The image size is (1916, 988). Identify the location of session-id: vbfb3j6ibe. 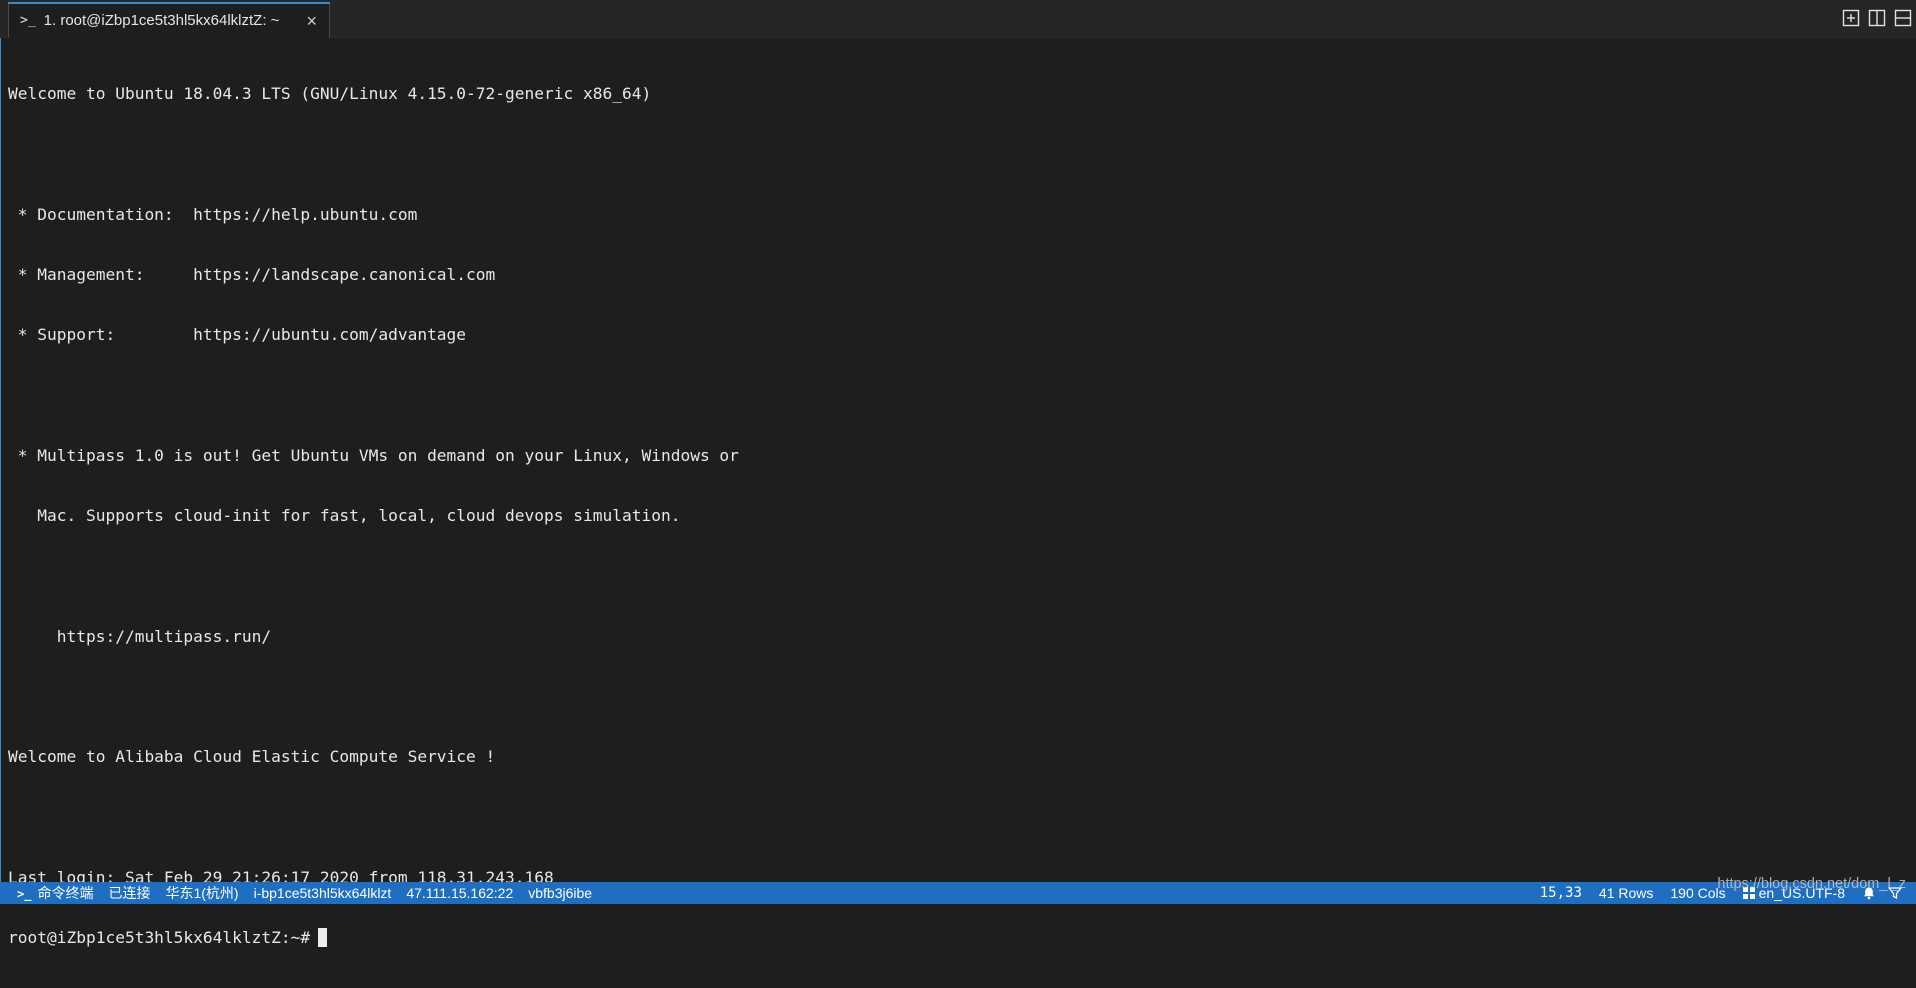
(560, 893).